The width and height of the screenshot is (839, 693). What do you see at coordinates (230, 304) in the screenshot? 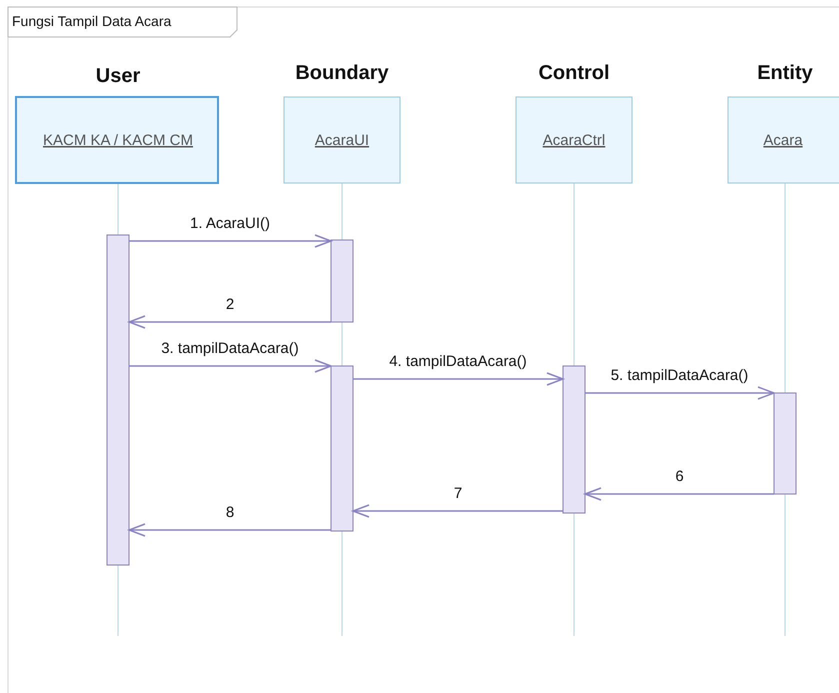
I see `message-label: 2` at bounding box center [230, 304].